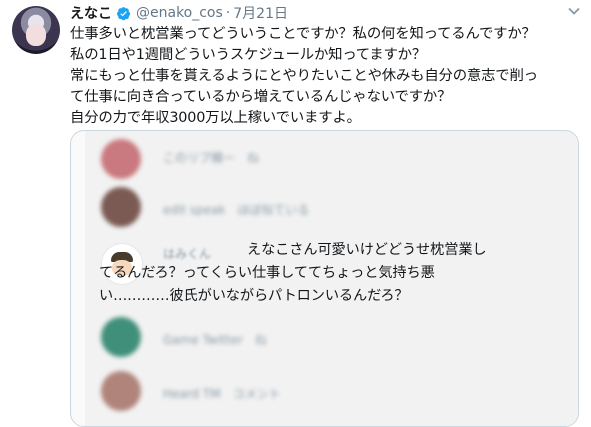 The height and width of the screenshot is (427, 591). What do you see at coordinates (267, 273) in the screenshot?
I see `reply-line: てるんだろ？ってくらい仕事しててちょっと気持ち悪` at bounding box center [267, 273].